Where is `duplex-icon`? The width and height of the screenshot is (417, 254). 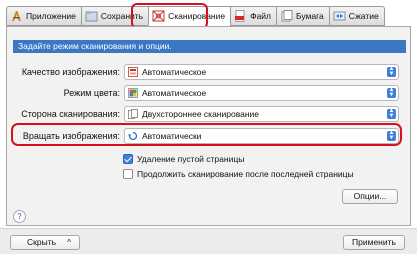 duplex-icon is located at coordinates (133, 114).